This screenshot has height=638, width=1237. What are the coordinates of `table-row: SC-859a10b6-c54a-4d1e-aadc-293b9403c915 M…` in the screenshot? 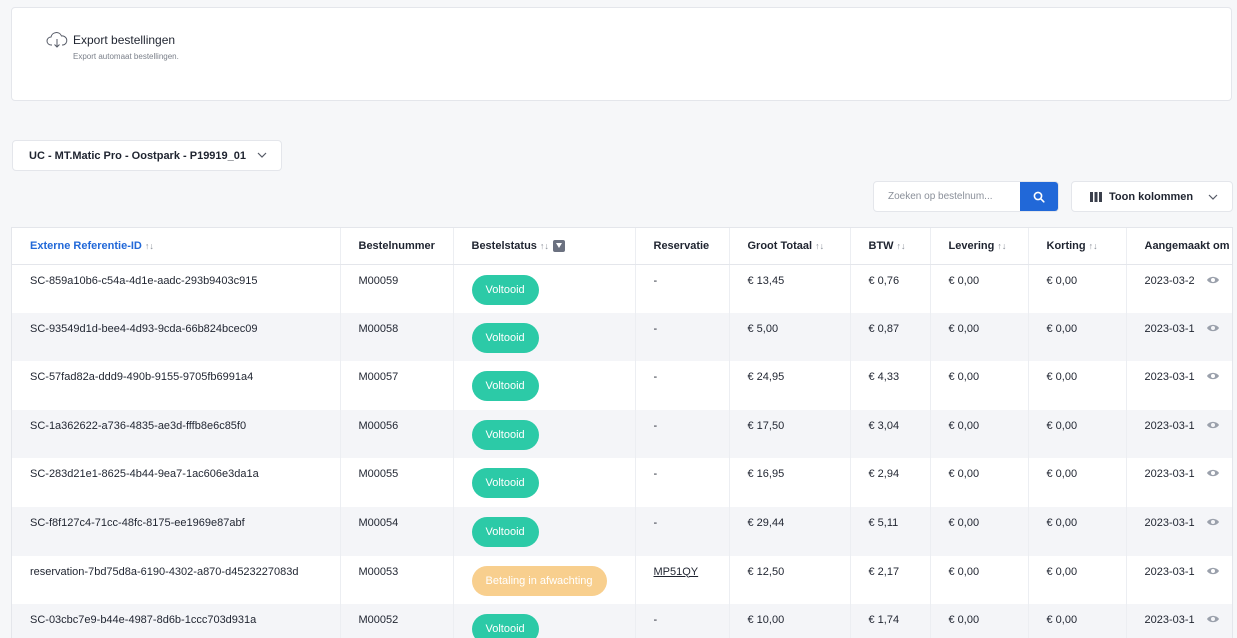 It's located at (622, 288).